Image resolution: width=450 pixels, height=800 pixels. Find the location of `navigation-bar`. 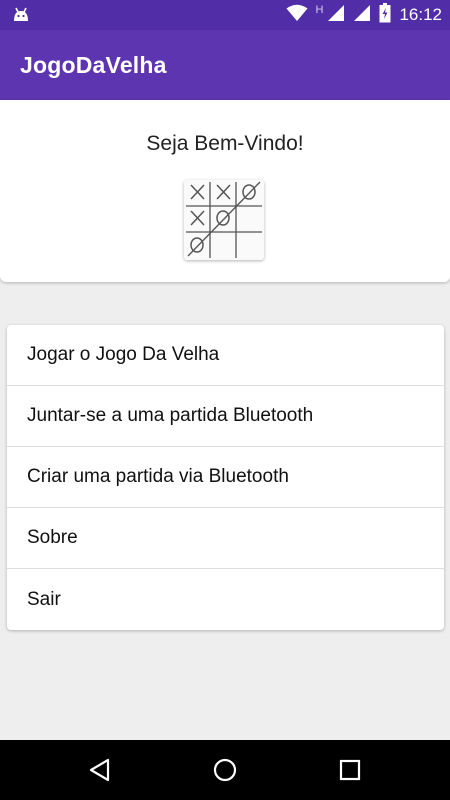

navigation-bar is located at coordinates (225, 770).